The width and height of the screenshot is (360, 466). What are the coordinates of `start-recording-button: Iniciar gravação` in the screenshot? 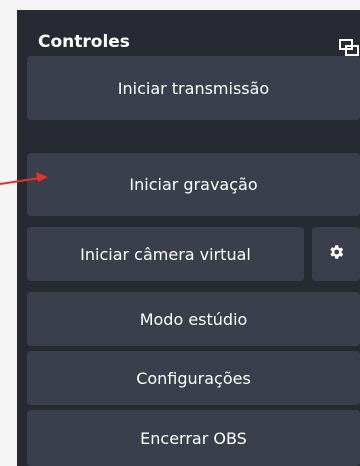 It's located at (193, 184).